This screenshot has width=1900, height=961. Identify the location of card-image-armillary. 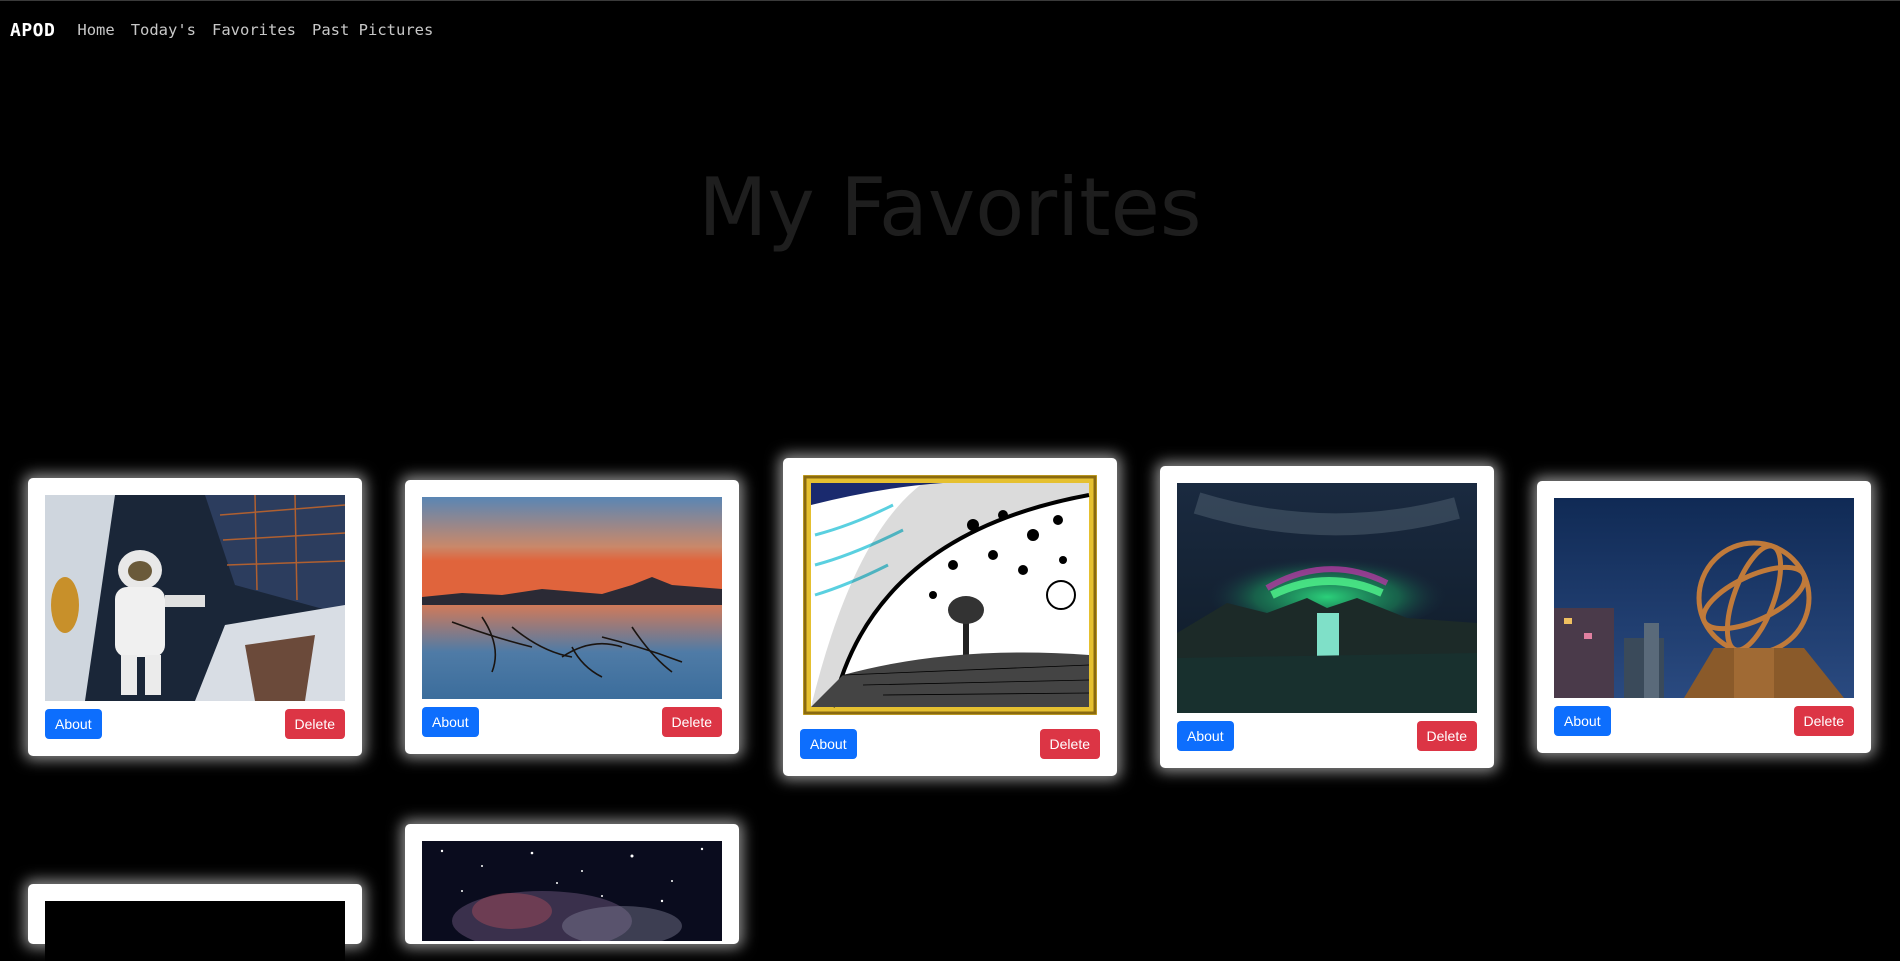
(1704, 598).